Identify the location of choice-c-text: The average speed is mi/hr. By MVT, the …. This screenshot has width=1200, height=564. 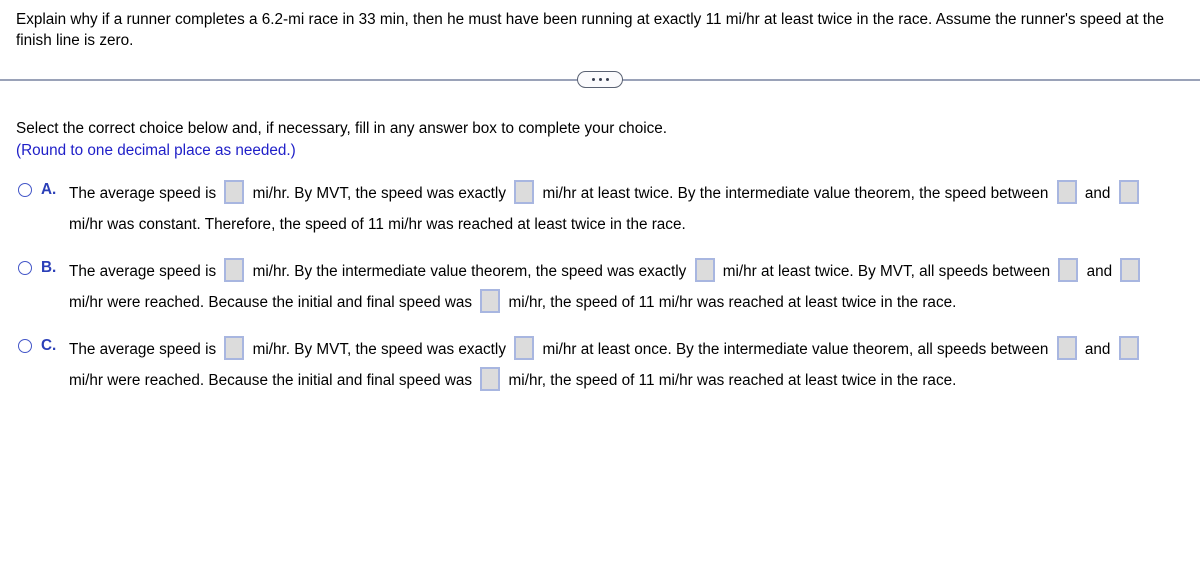
(621, 365).